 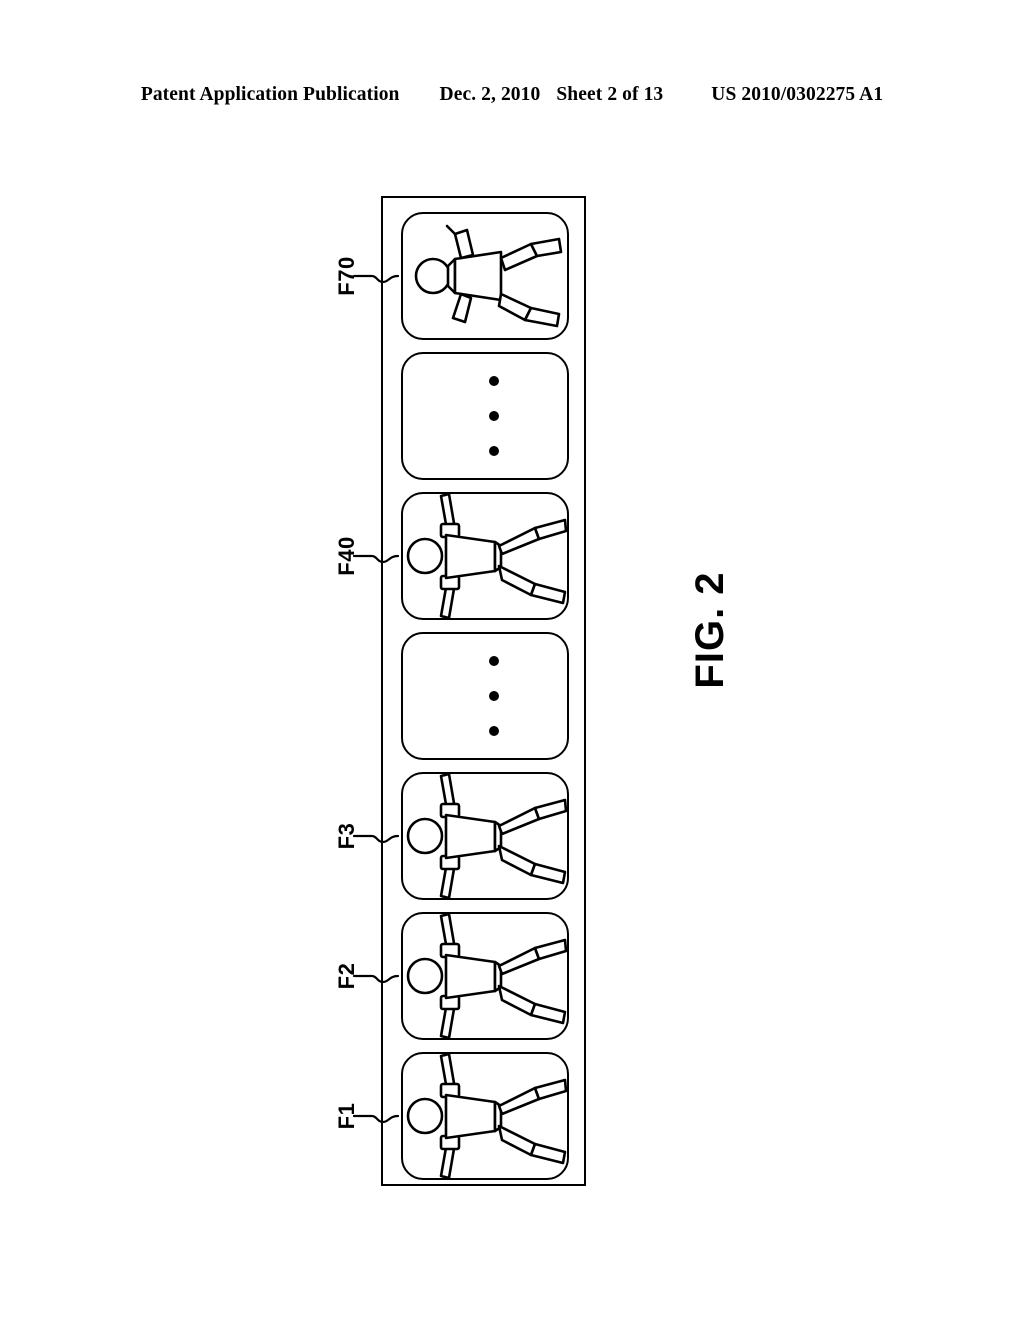 I want to click on frame-label-f70: F70, so click(x=346, y=276).